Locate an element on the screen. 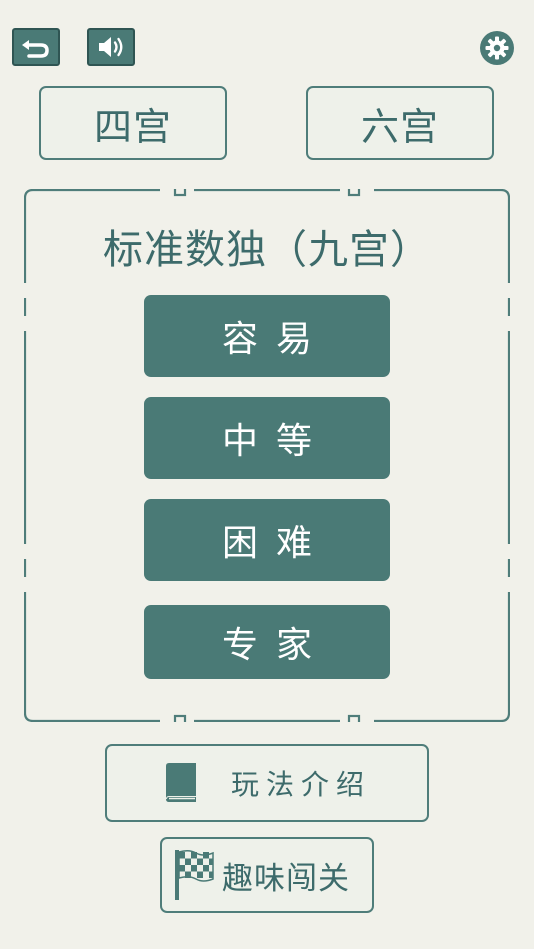 Image resolution: width=534 pixels, height=949 pixels. four-grid-button: 四宫 is located at coordinates (133, 123).